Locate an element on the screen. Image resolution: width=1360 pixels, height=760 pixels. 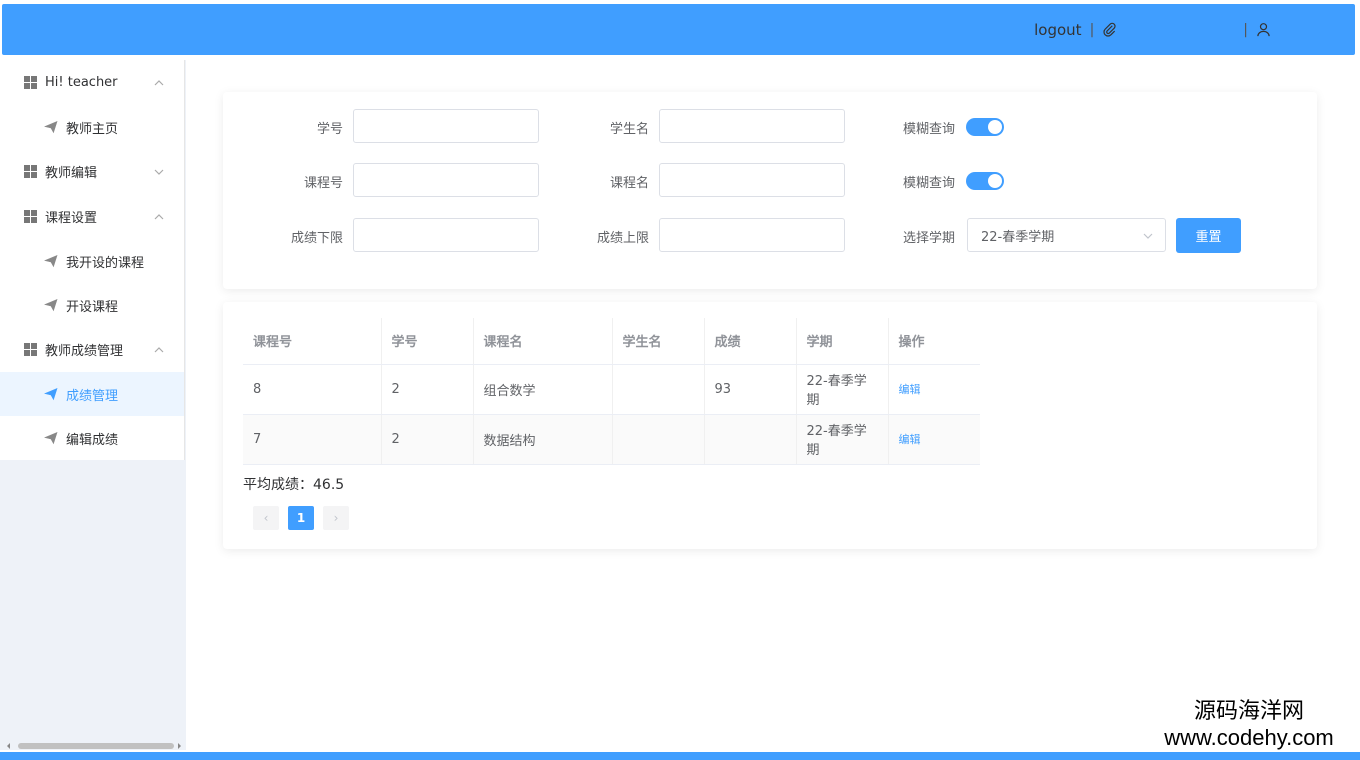
col-action: 操作 is located at coordinates (934, 341).